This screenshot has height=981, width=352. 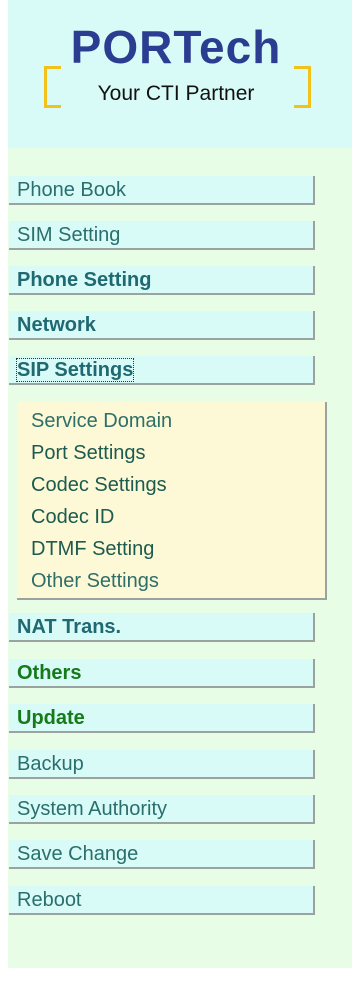 What do you see at coordinates (176, 47) in the screenshot?
I see `logo-title: PORTech` at bounding box center [176, 47].